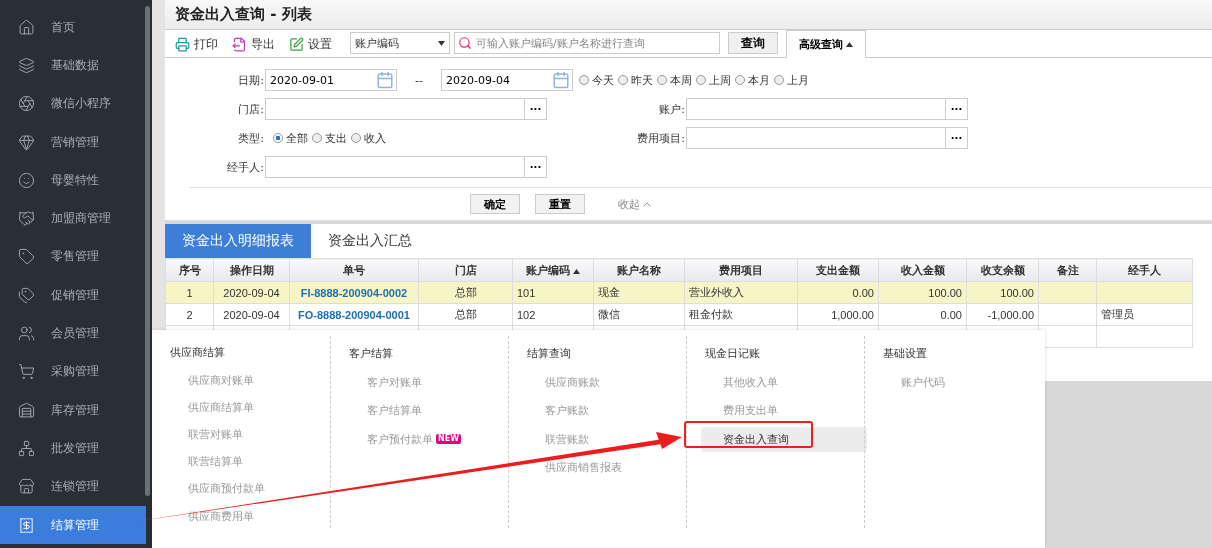  I want to click on sidebar-item: 连锁管理, so click(73, 486).